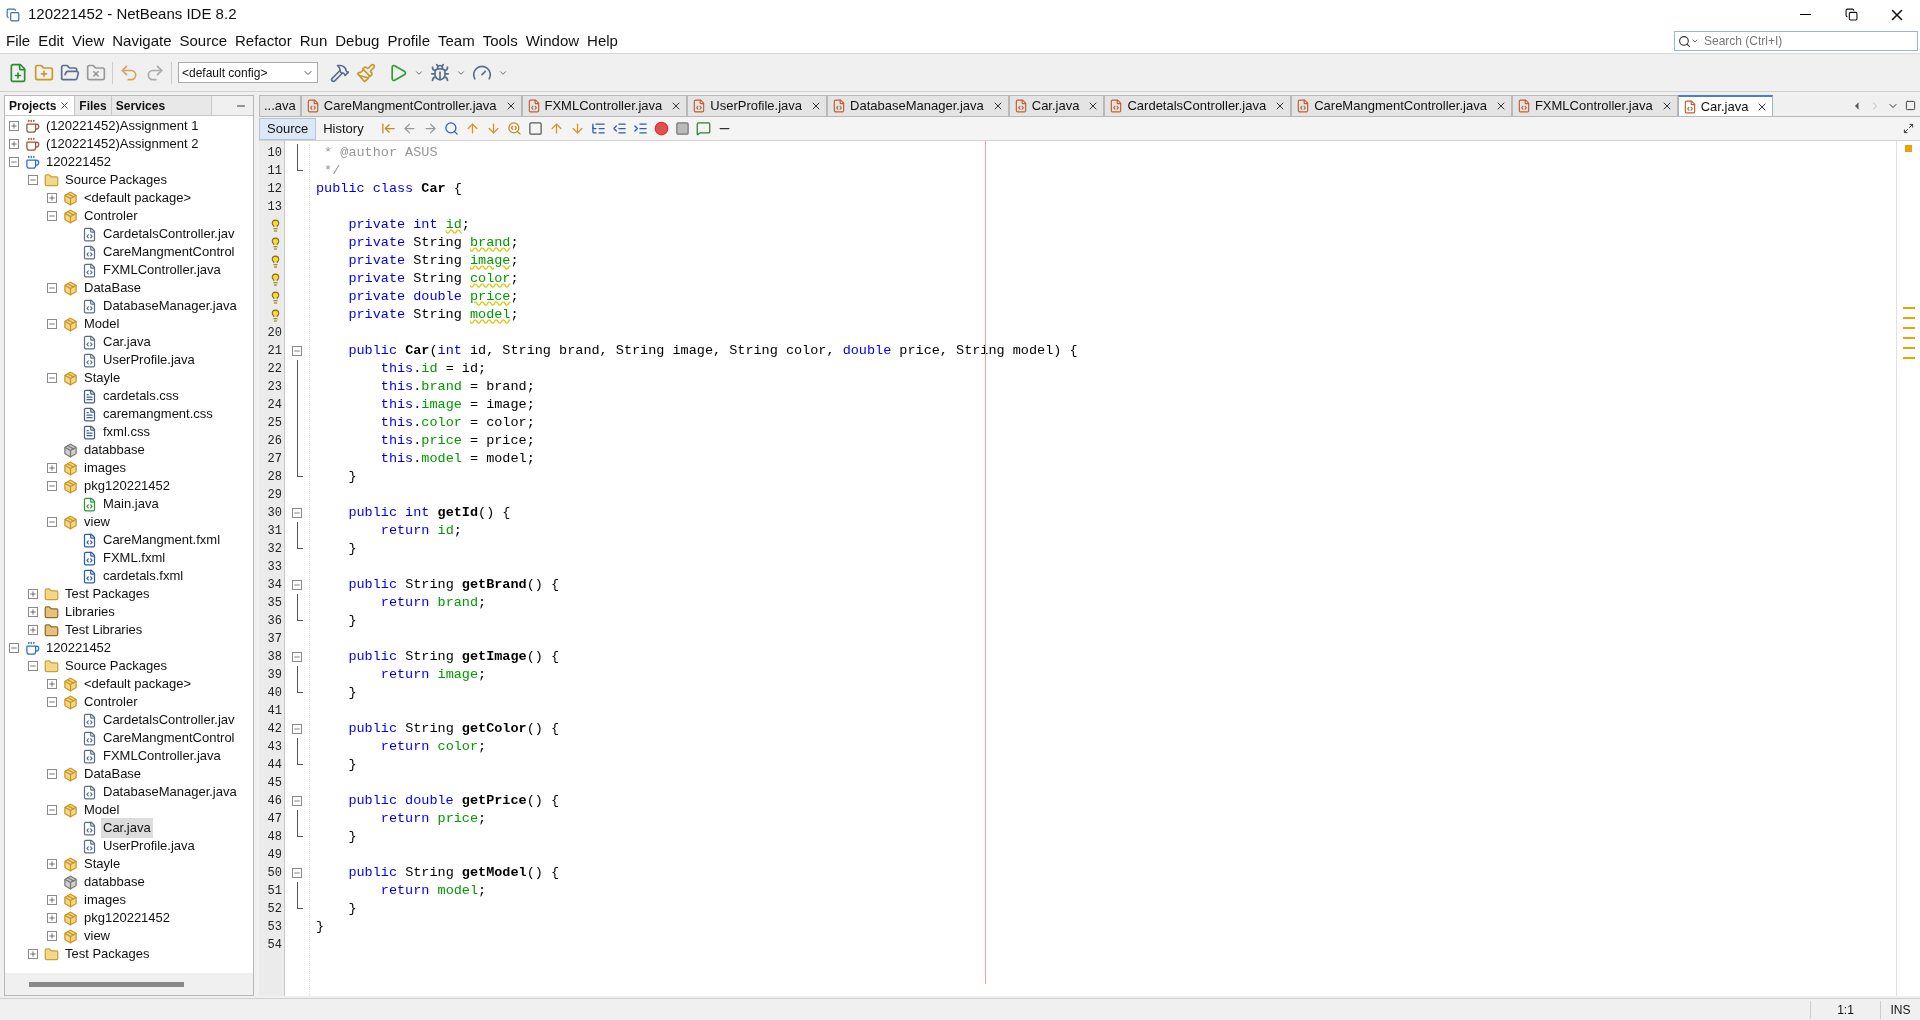  Describe the element at coordinates (408, 41) in the screenshot. I see `menu-item: Profile` at that location.